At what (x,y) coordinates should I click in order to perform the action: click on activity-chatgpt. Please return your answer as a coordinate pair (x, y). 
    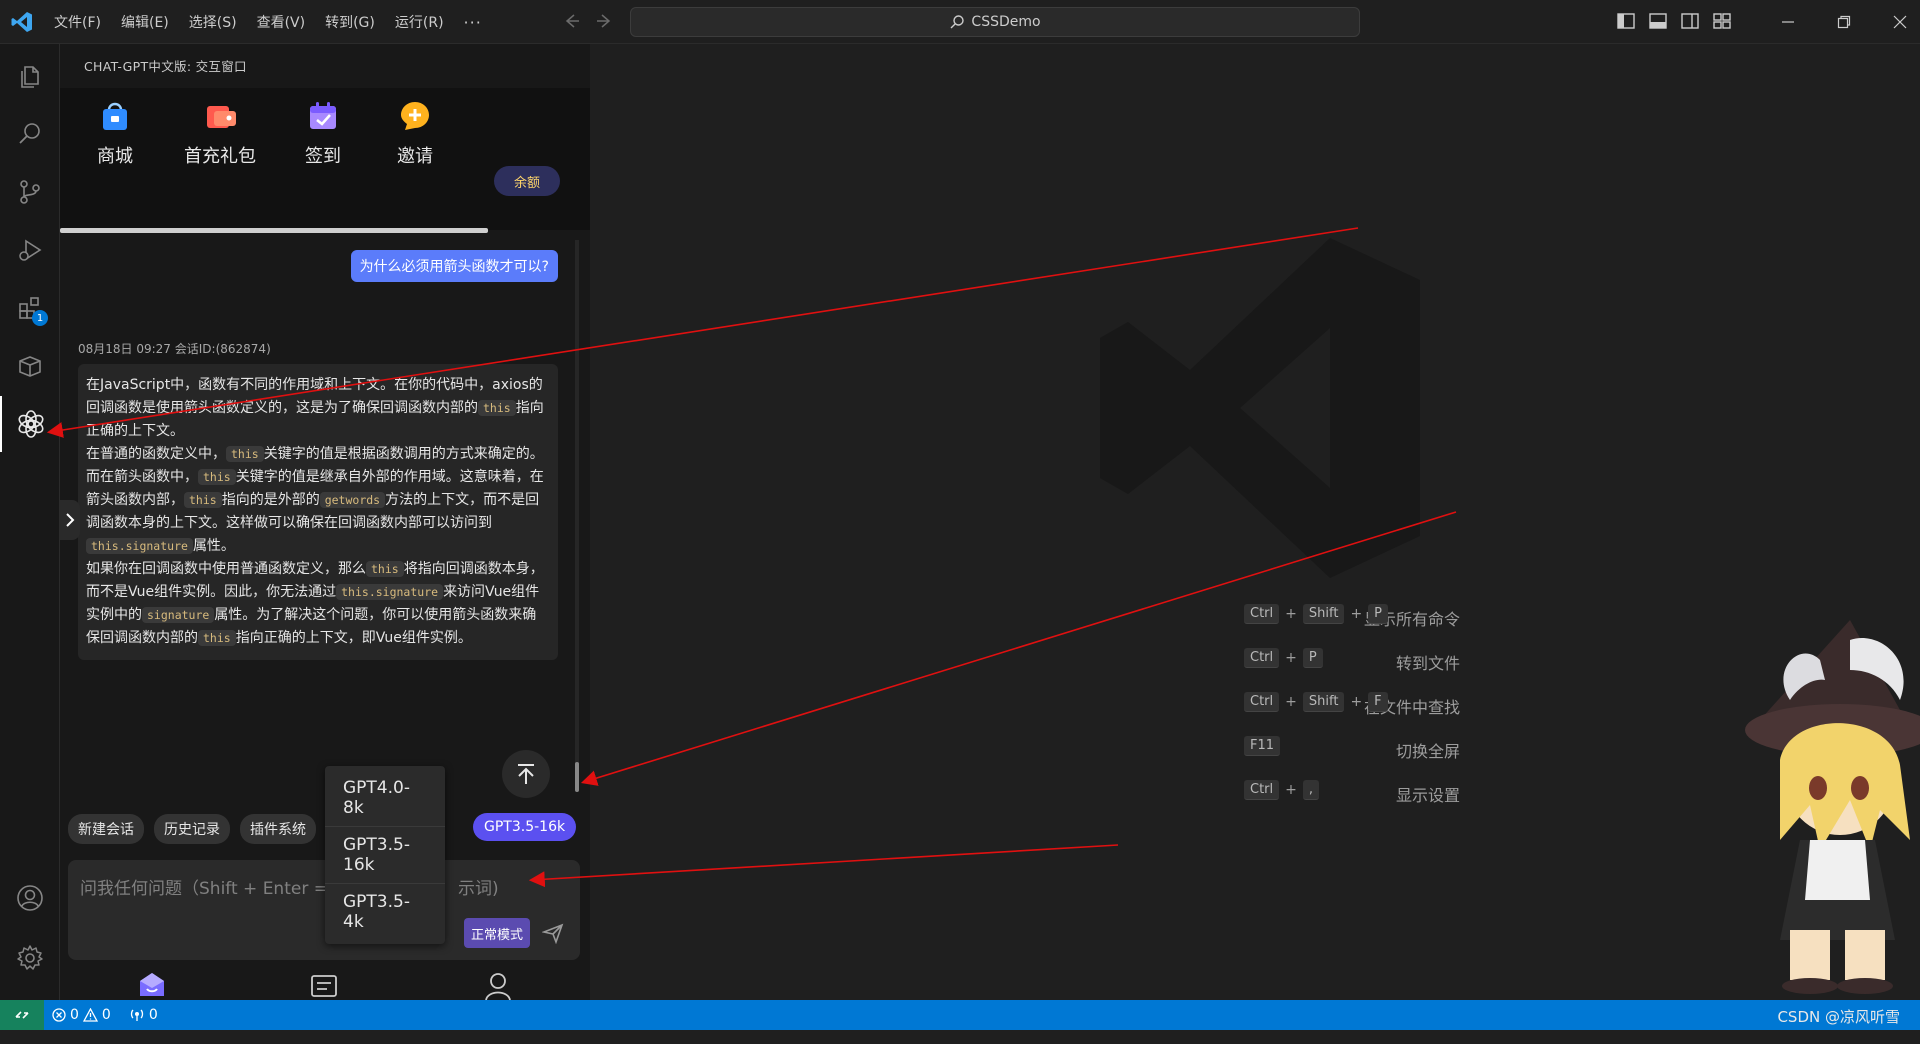
    Looking at the image, I should click on (30, 424).